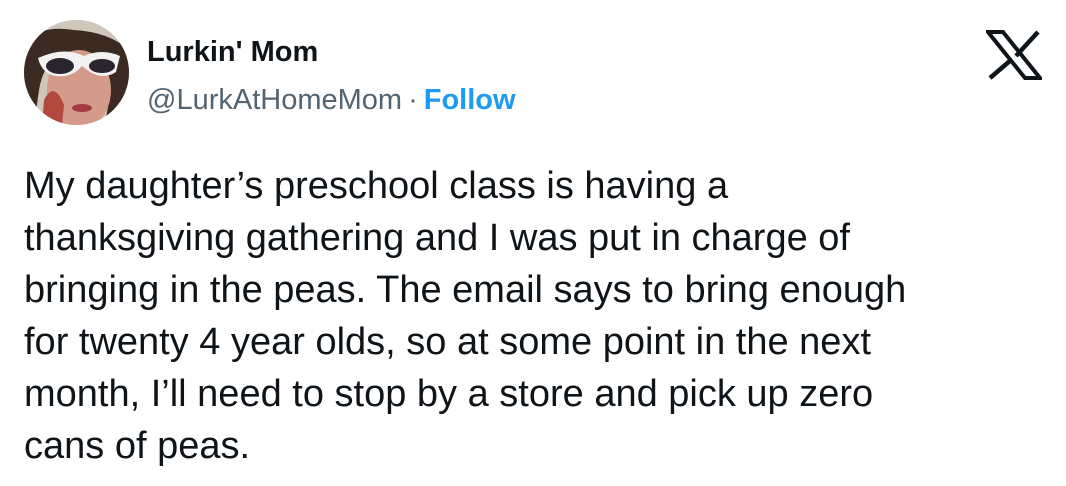  Describe the element at coordinates (274, 100) in the screenshot. I see `author-handle: @LurkAtHomeMom` at that location.